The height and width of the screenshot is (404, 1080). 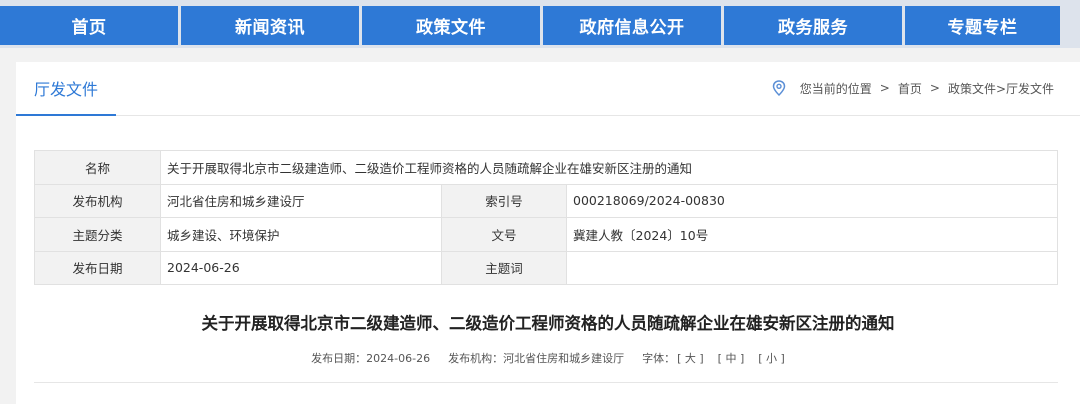 What do you see at coordinates (504, 267) in the screenshot?
I see `keywords-label: 主题词` at bounding box center [504, 267].